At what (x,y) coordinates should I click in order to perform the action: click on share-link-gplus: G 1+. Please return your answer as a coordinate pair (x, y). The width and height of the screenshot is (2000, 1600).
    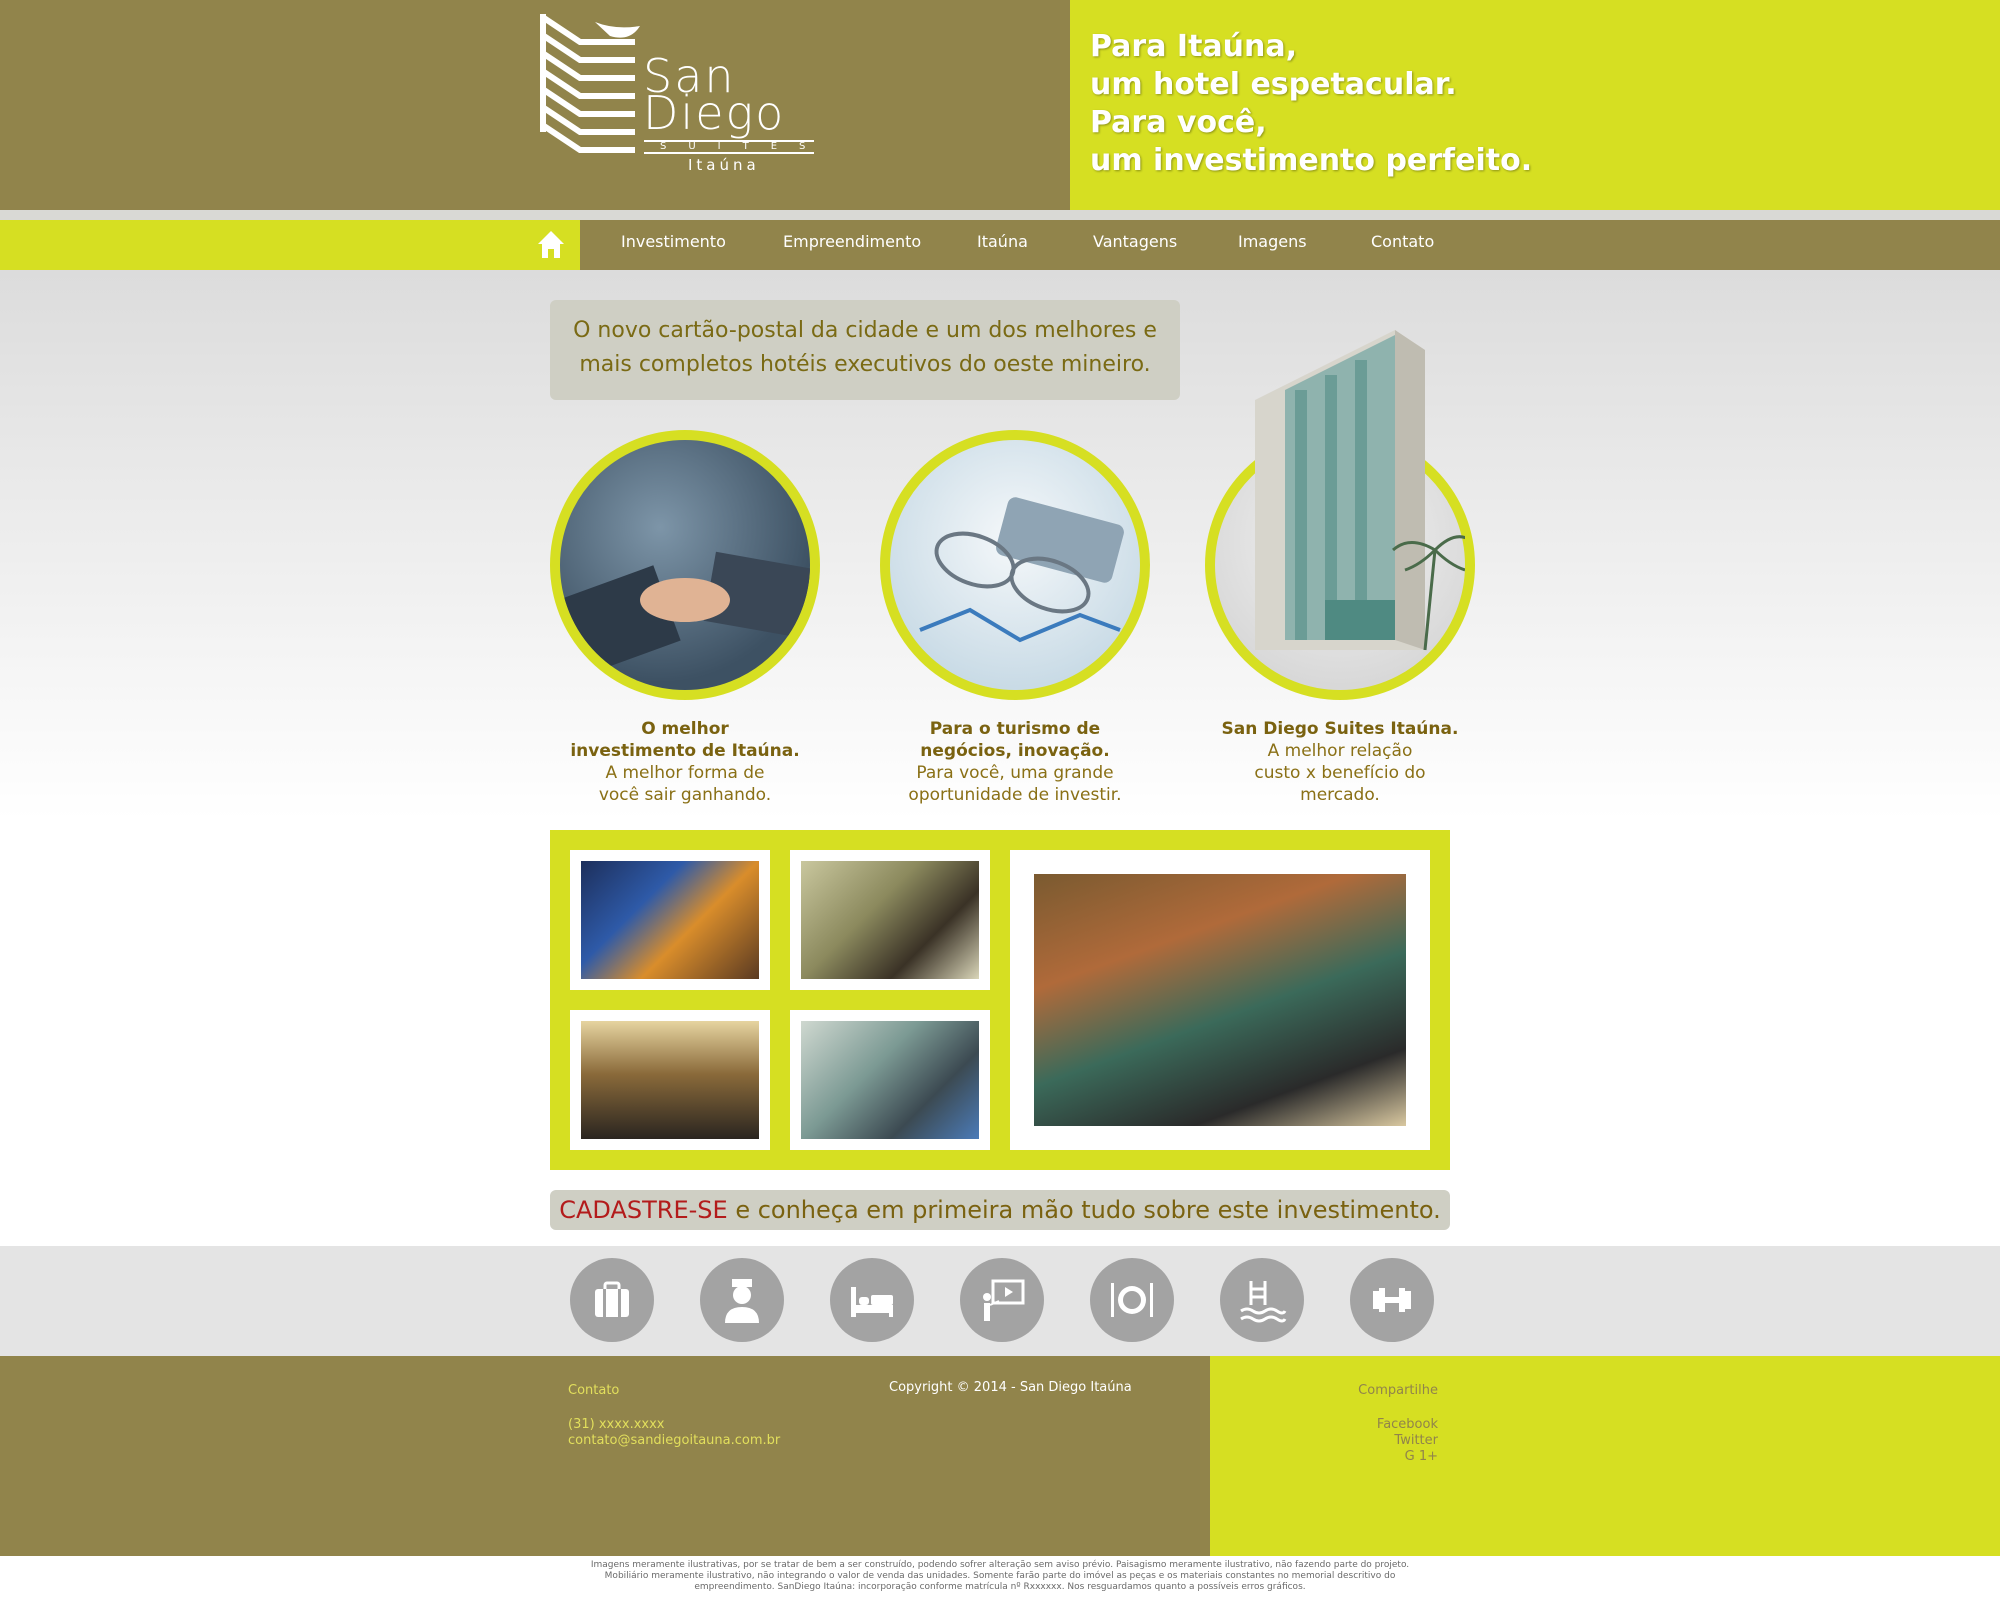
    Looking at the image, I should click on (1369, 1456).